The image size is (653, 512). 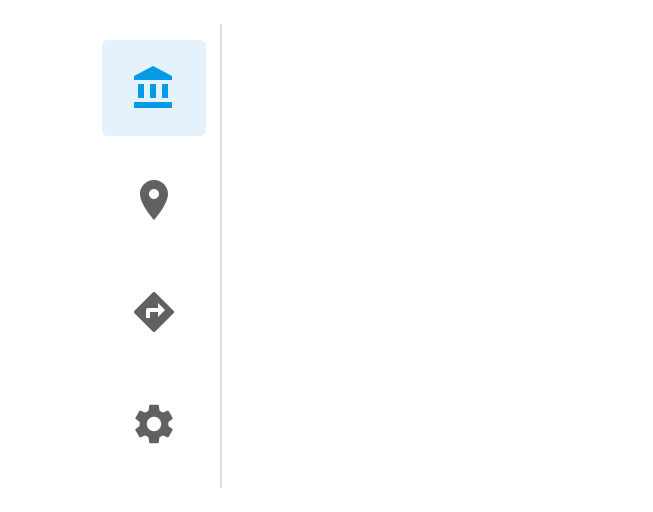 I want to click on nav-item-institution, so click(x=154, y=88).